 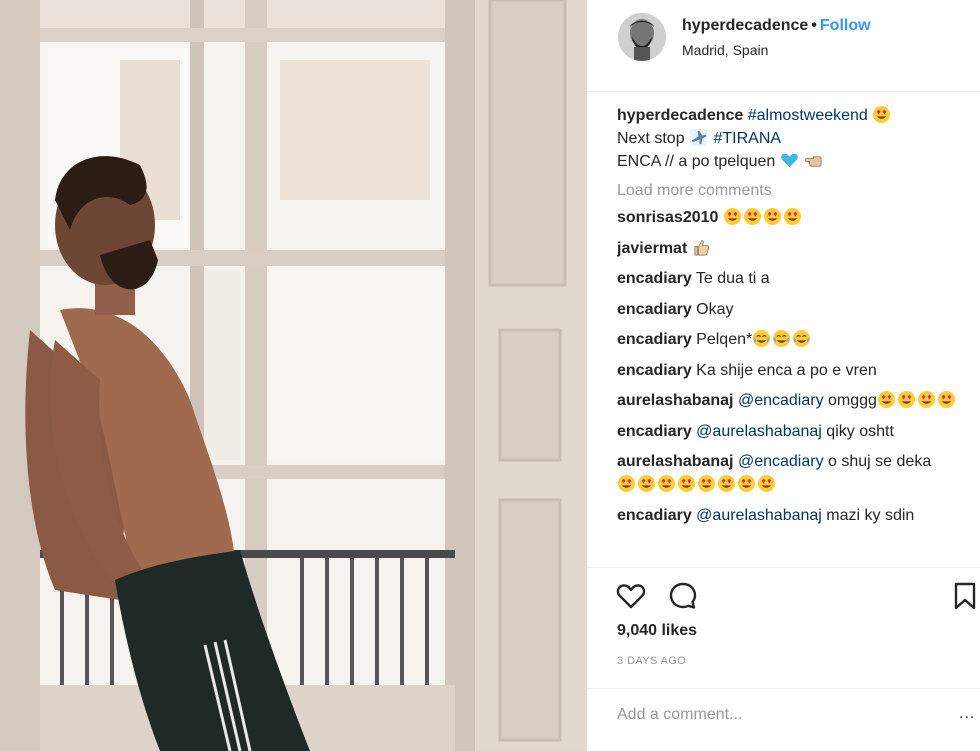 I want to click on caption-hashtag: #almostweekend, so click(x=808, y=115).